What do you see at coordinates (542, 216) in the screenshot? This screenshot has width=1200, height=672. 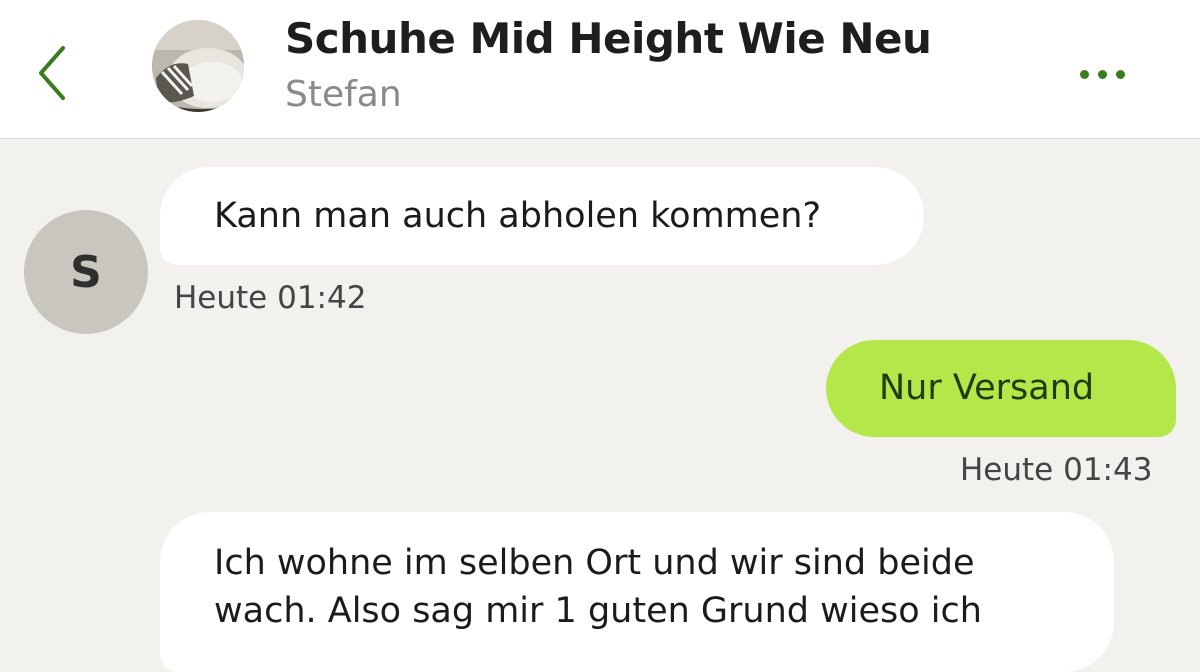 I see `message-bubble-incoming: Kann man auch abholen kommen?` at bounding box center [542, 216].